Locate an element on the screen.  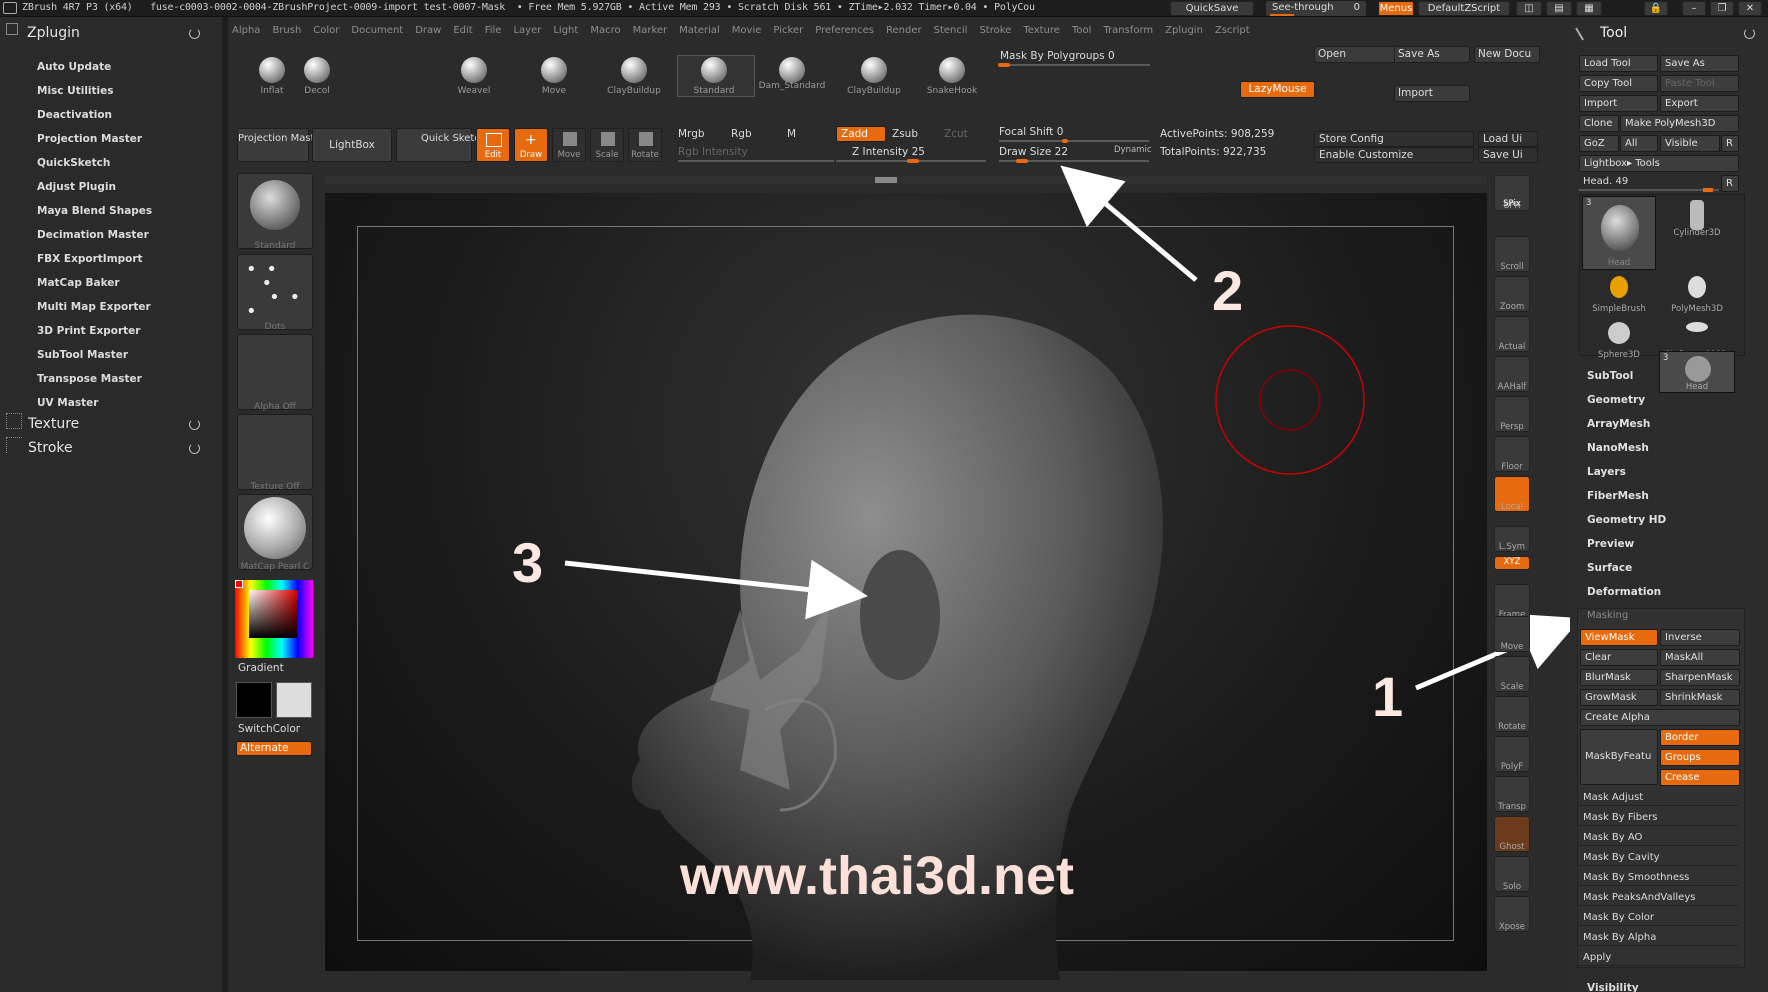
menu-stencil: Stencil is located at coordinates (951, 31).